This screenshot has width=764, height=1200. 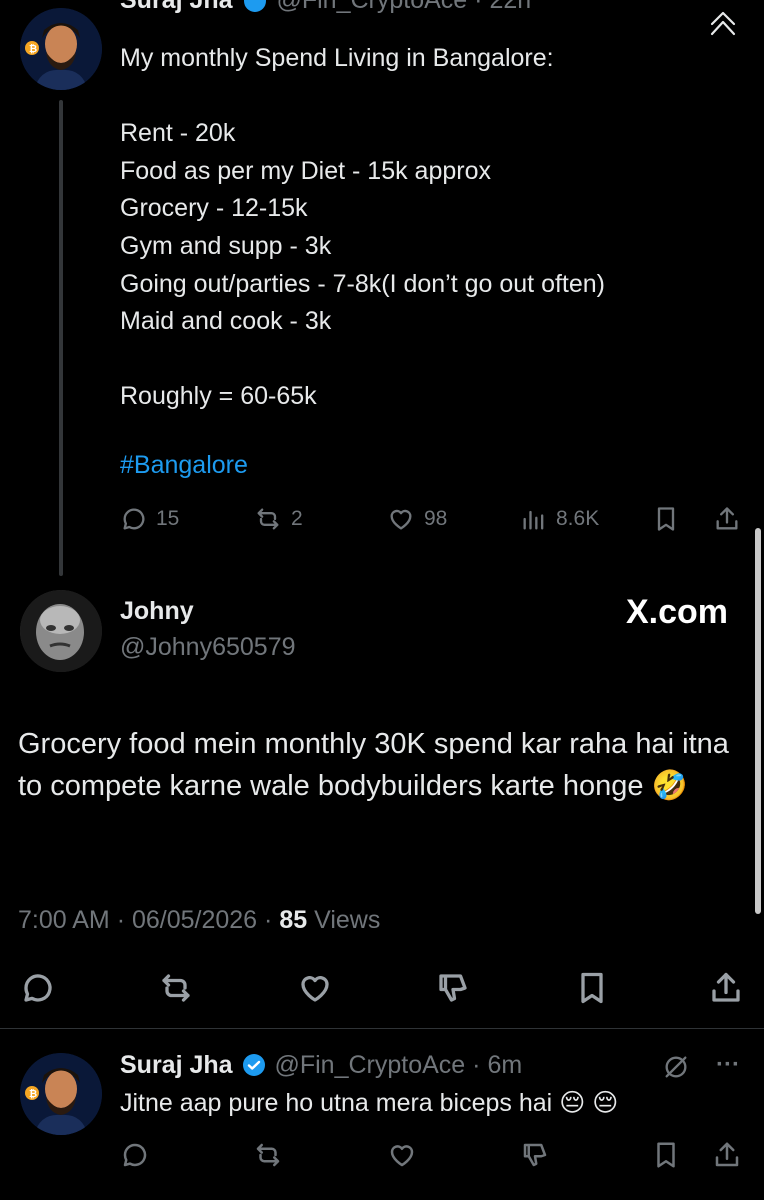 I want to click on repost-button: 2, so click(x=278, y=519).